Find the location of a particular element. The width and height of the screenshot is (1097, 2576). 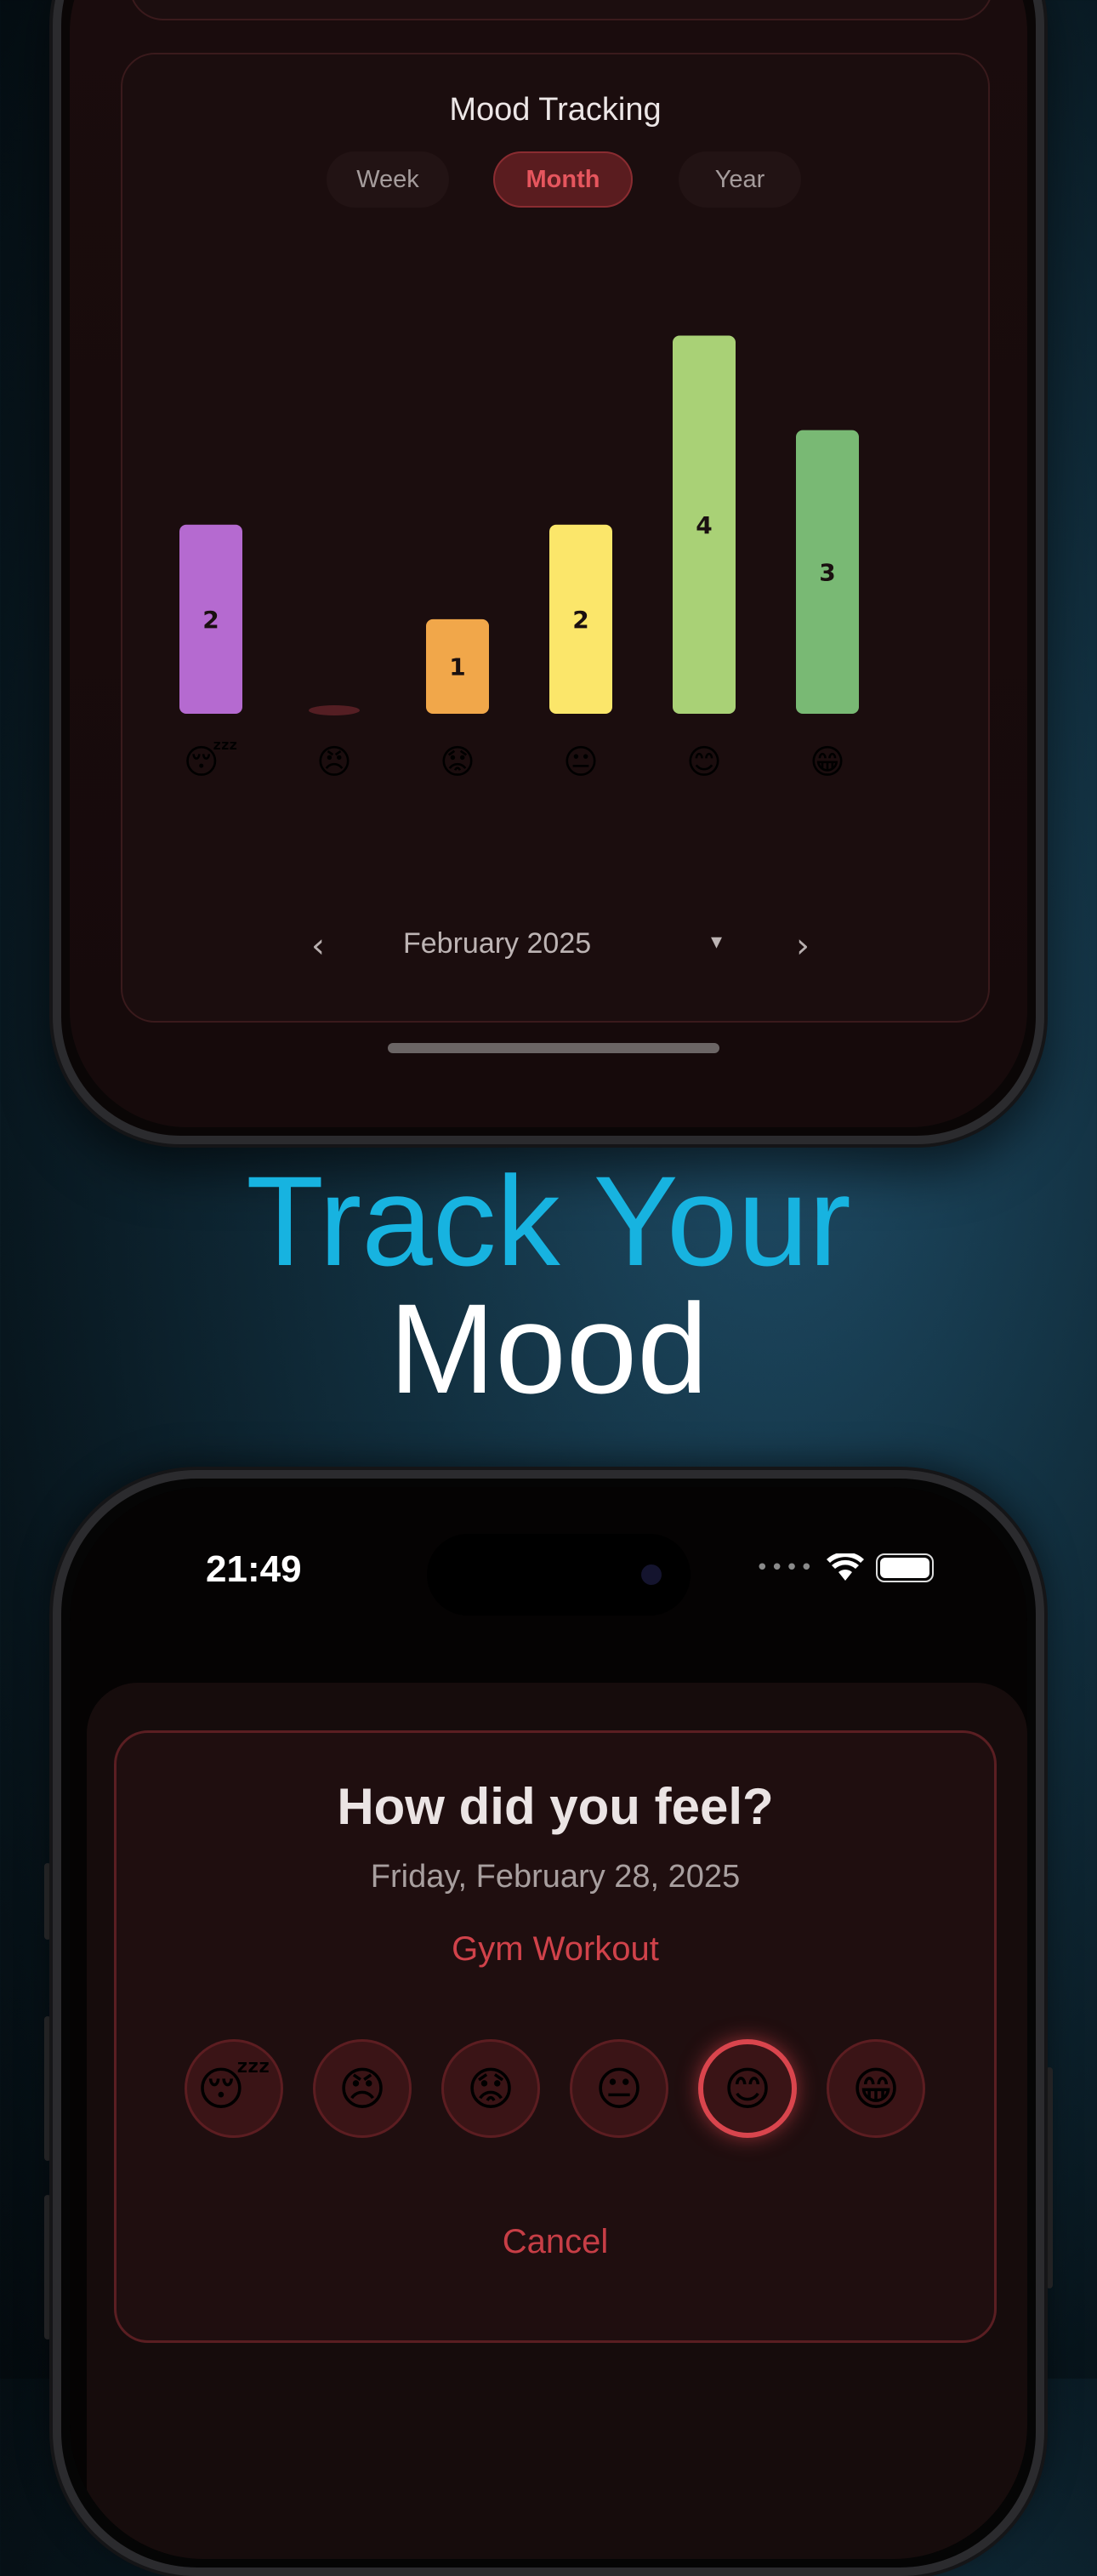

chart-category-emoji: 😁 is located at coordinates (828, 762).